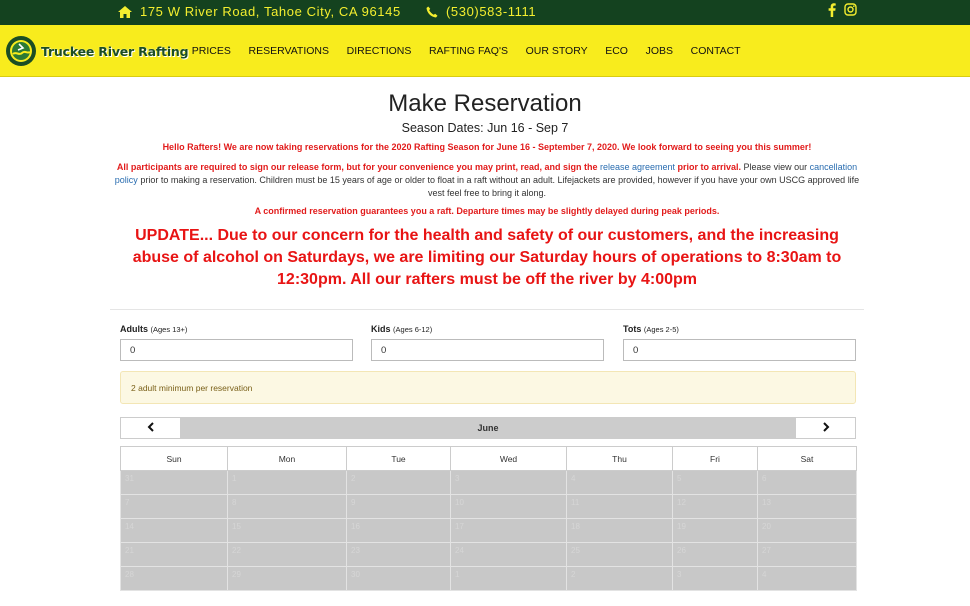 The width and height of the screenshot is (970, 606). Describe the element at coordinates (174, 506) in the screenshot. I see `calendar-day: 7` at that location.